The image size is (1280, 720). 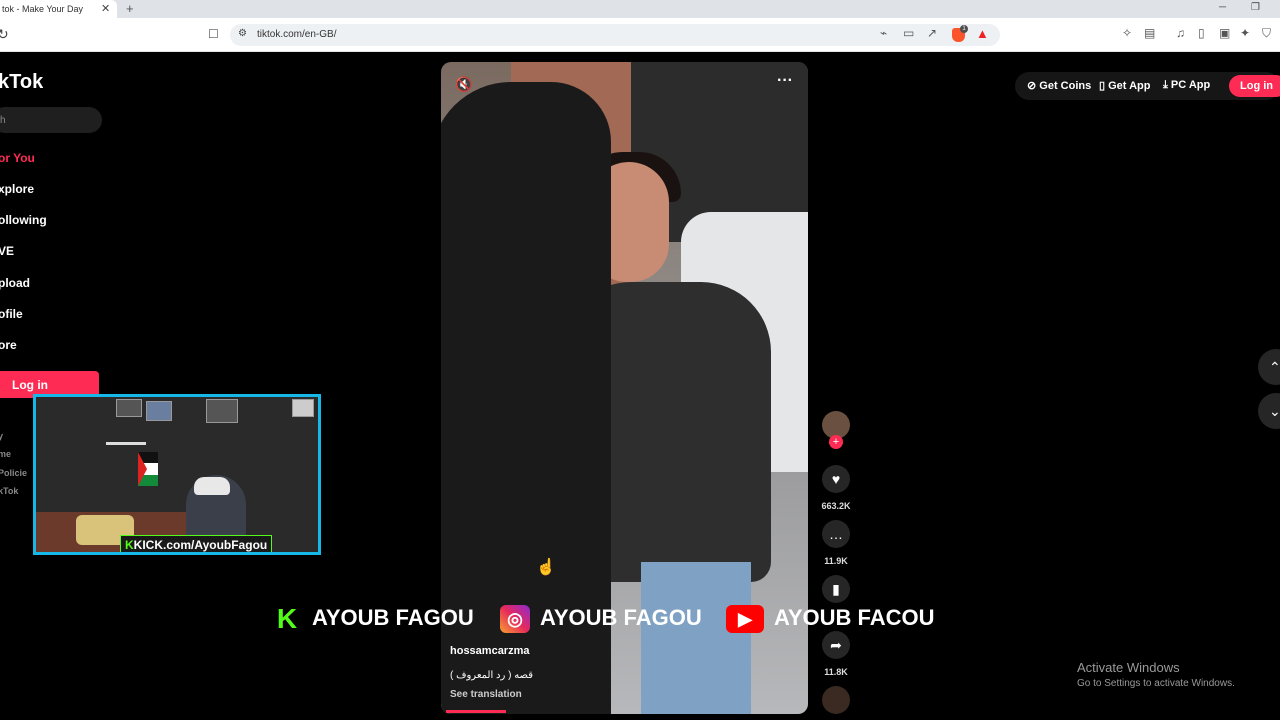 I want to click on kick-banner: KKICK.com/AyoubFagou, so click(x=196, y=543).